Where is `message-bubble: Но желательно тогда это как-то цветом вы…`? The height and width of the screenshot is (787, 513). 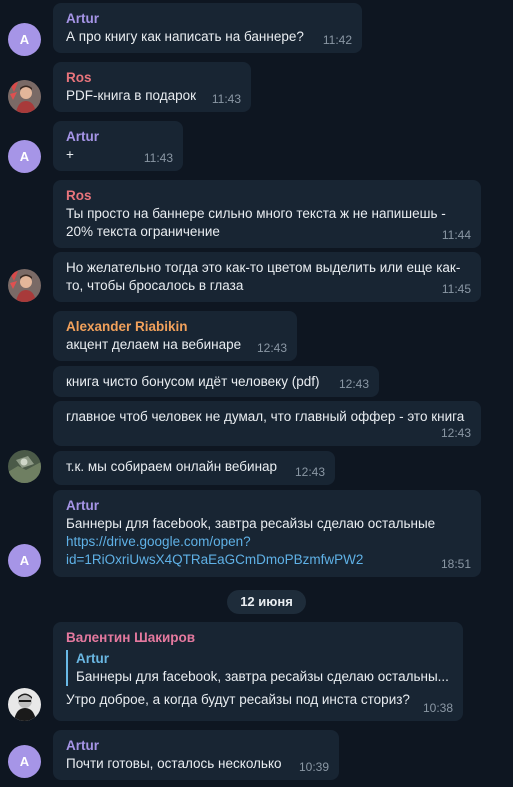 message-bubble: Но желательно тогда это как-то цветом вы… is located at coordinates (267, 277).